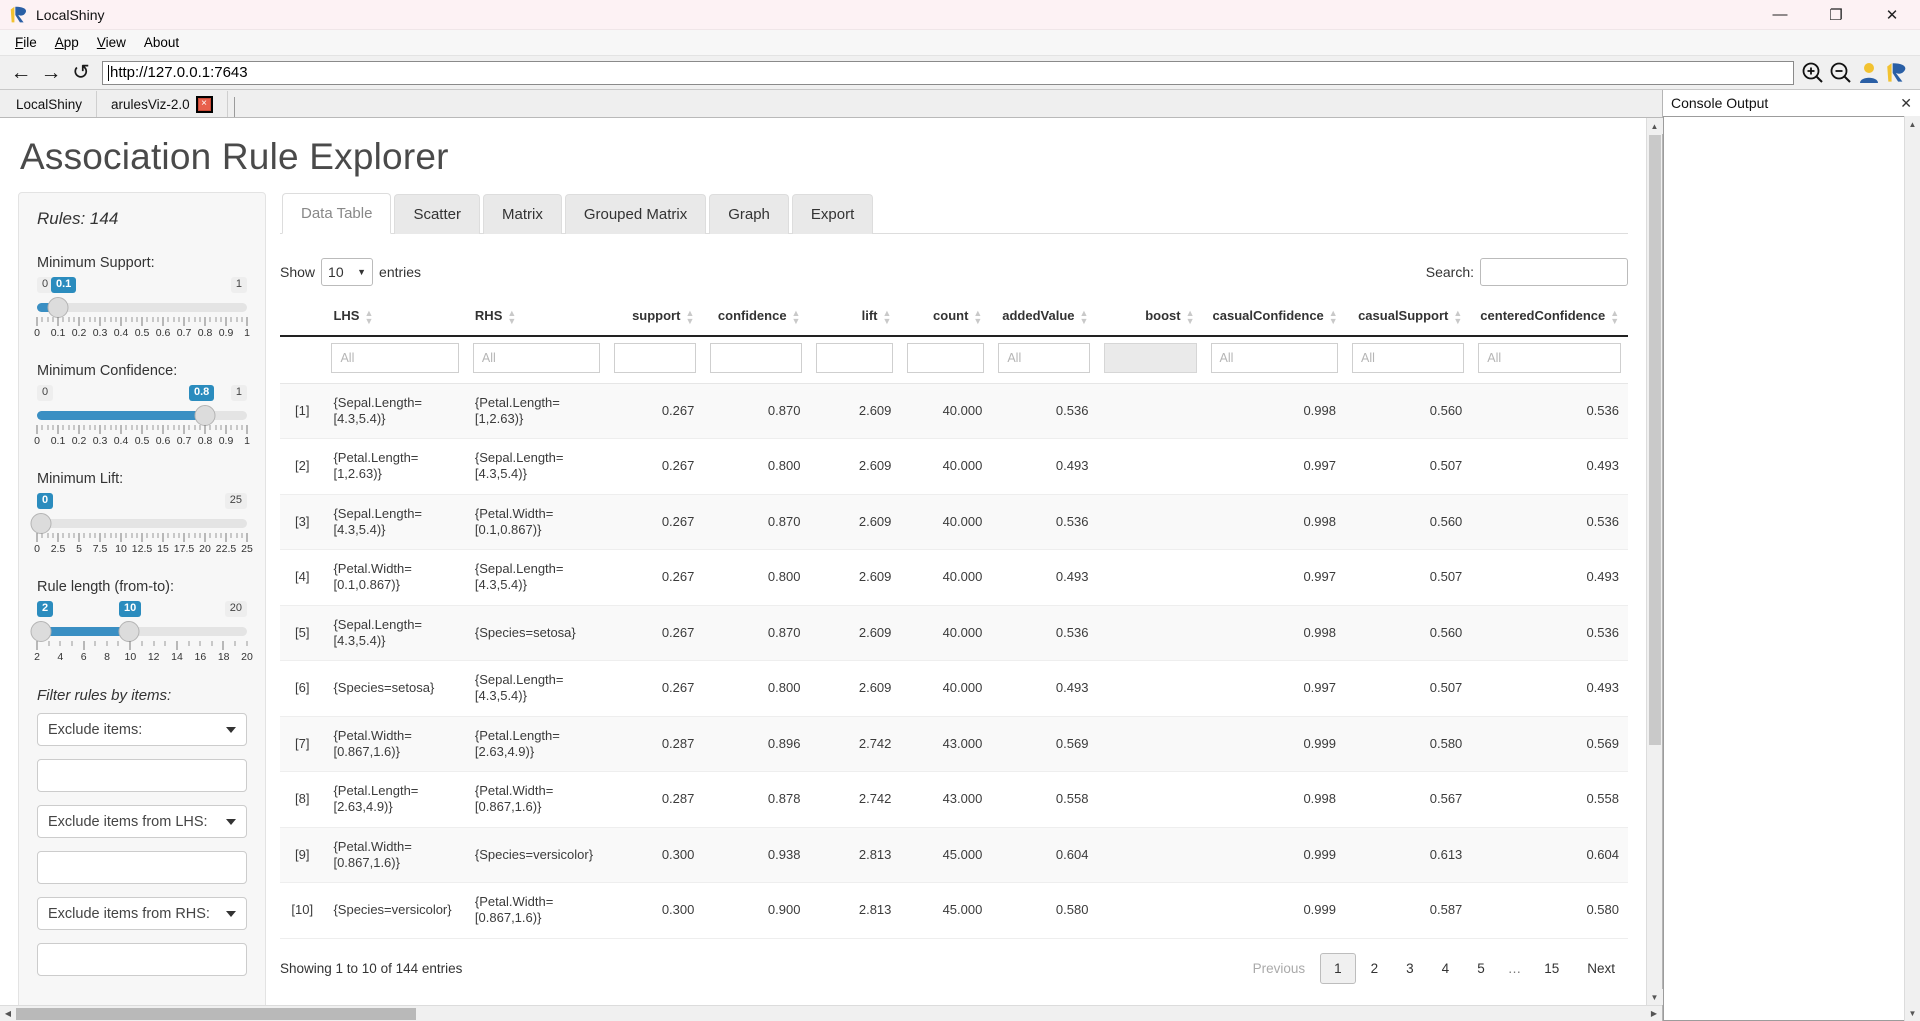 The image size is (1920, 1021). Describe the element at coordinates (1654, 440) in the screenshot. I see `vertical-scroll-thumb` at that location.